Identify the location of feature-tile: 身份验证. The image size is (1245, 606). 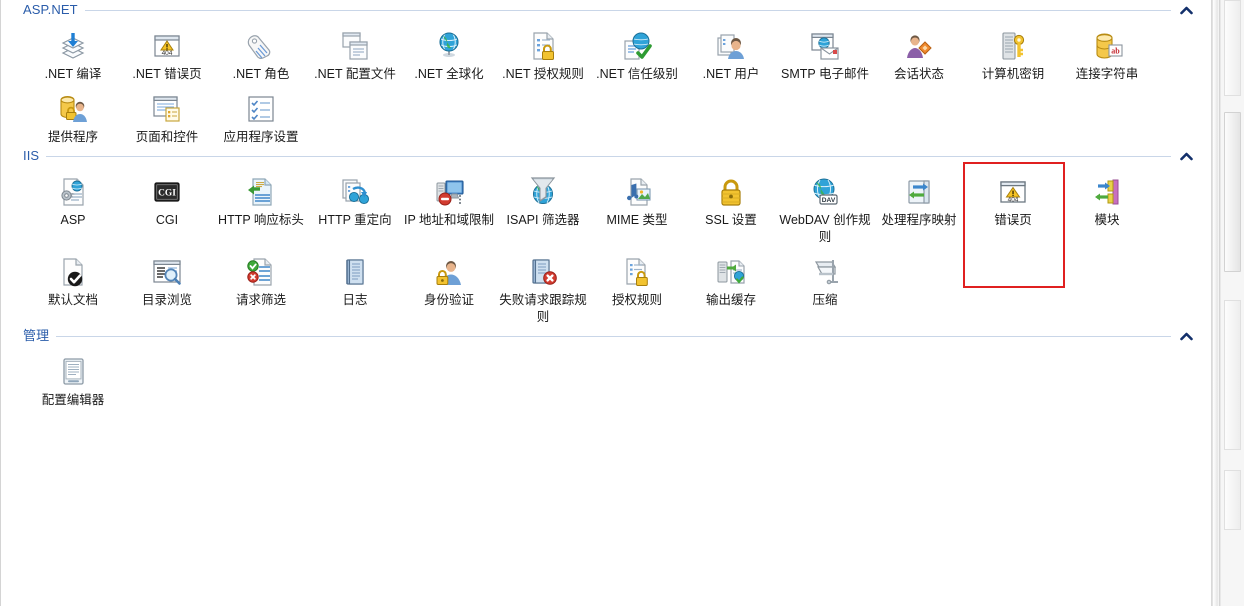
(449, 286).